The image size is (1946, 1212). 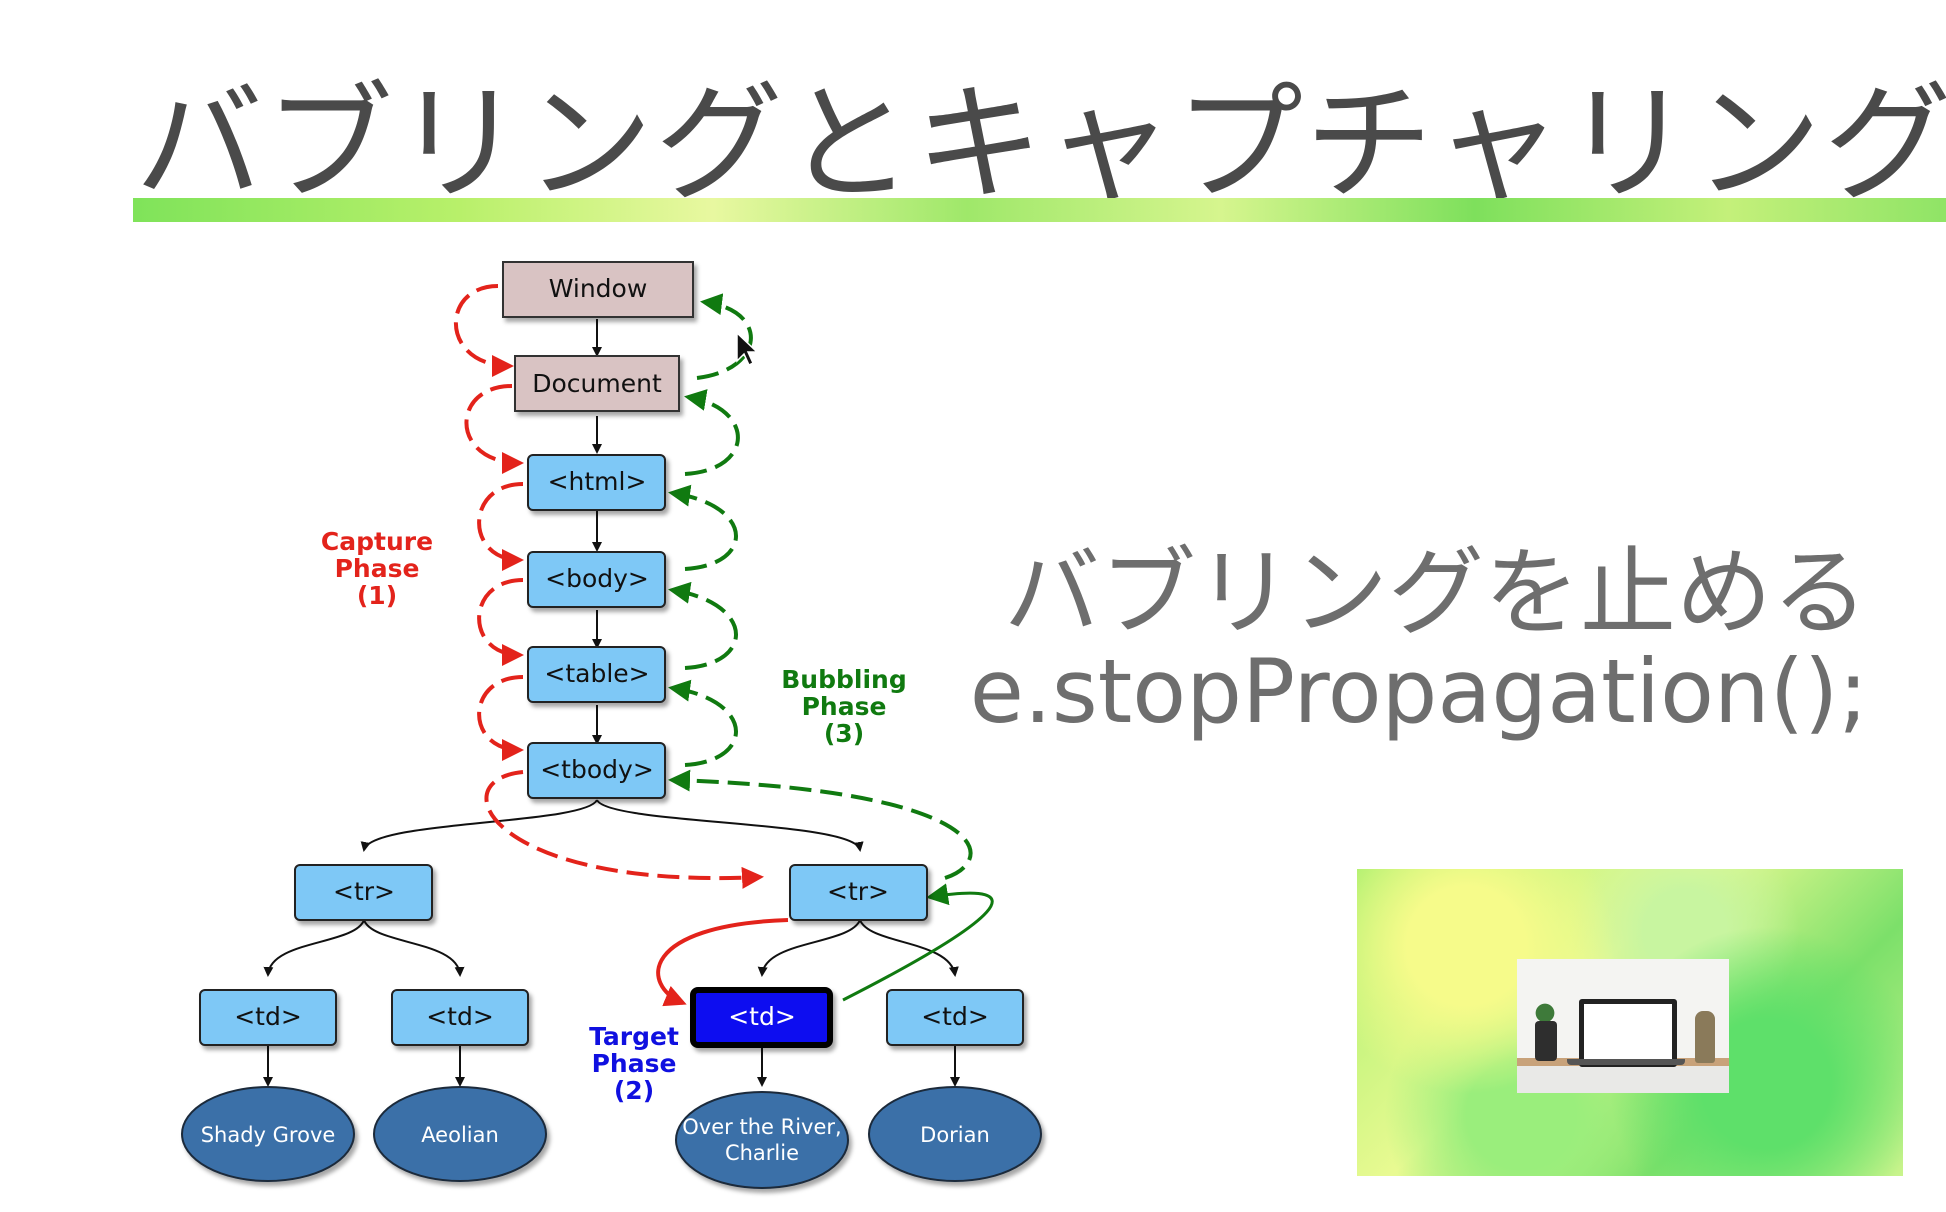 What do you see at coordinates (844, 733) in the screenshot?
I see `svg-text: (3)` at bounding box center [844, 733].